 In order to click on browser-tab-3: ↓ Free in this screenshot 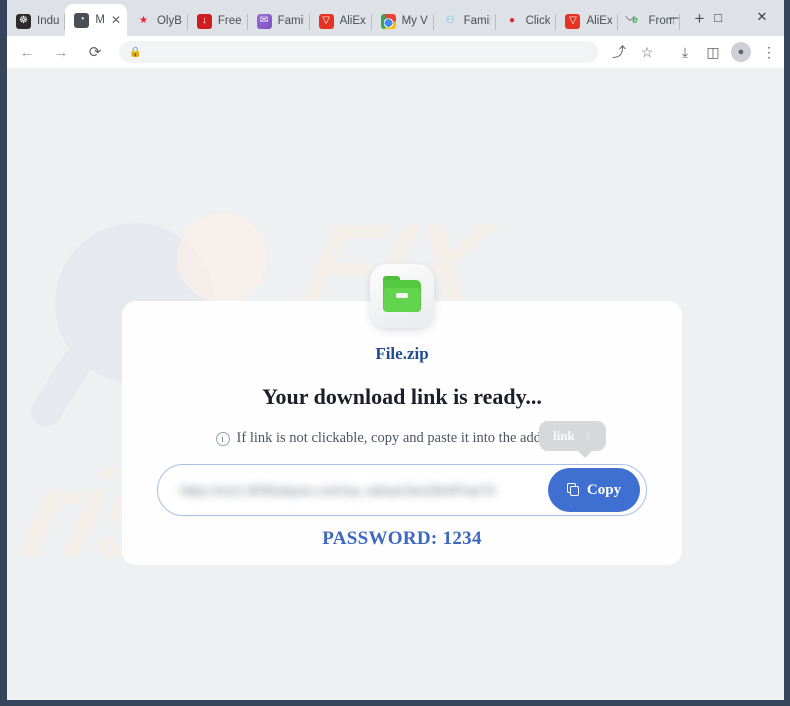, I will do `click(218, 21)`.